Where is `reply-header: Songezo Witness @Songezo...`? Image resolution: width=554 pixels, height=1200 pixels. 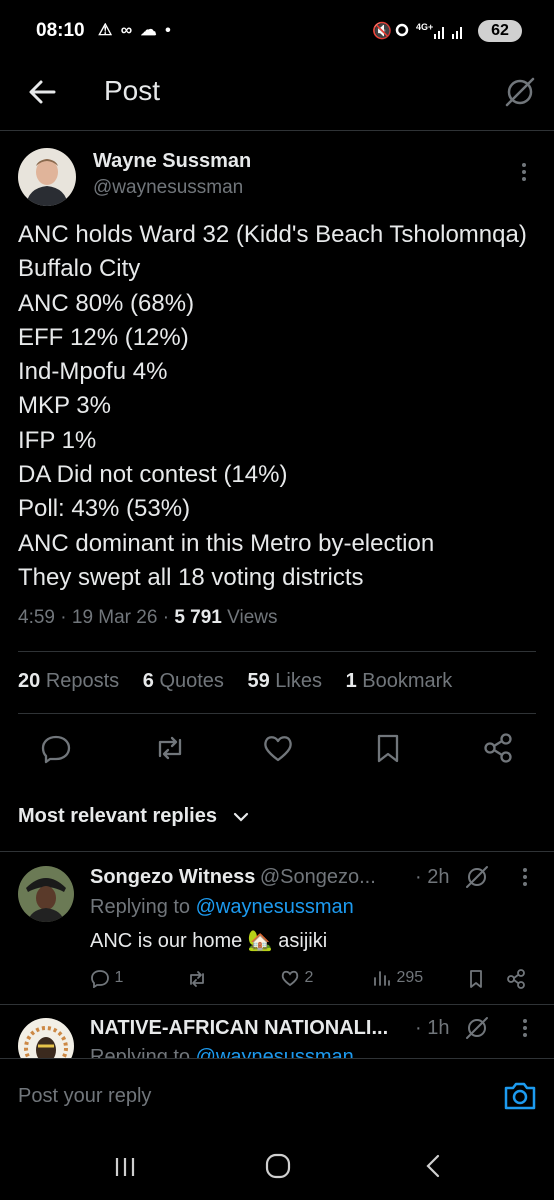
reply-header: Songezo Witness @Songezo... is located at coordinates (255, 877).